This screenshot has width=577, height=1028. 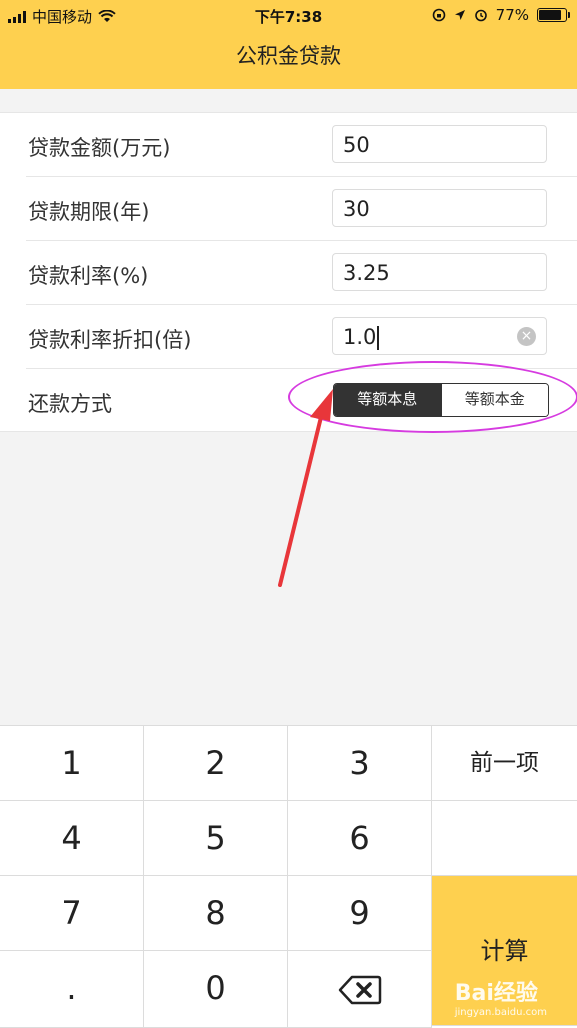 I want to click on form-row-rate: 贷款利率(%) 3.25, so click(x=288, y=273).